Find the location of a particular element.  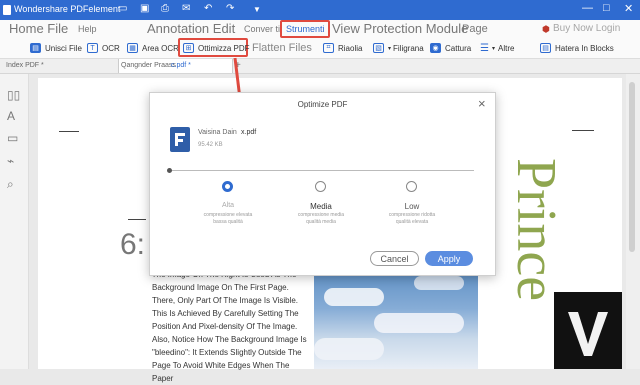

crop-mark-right is located at coordinates (583, 130).